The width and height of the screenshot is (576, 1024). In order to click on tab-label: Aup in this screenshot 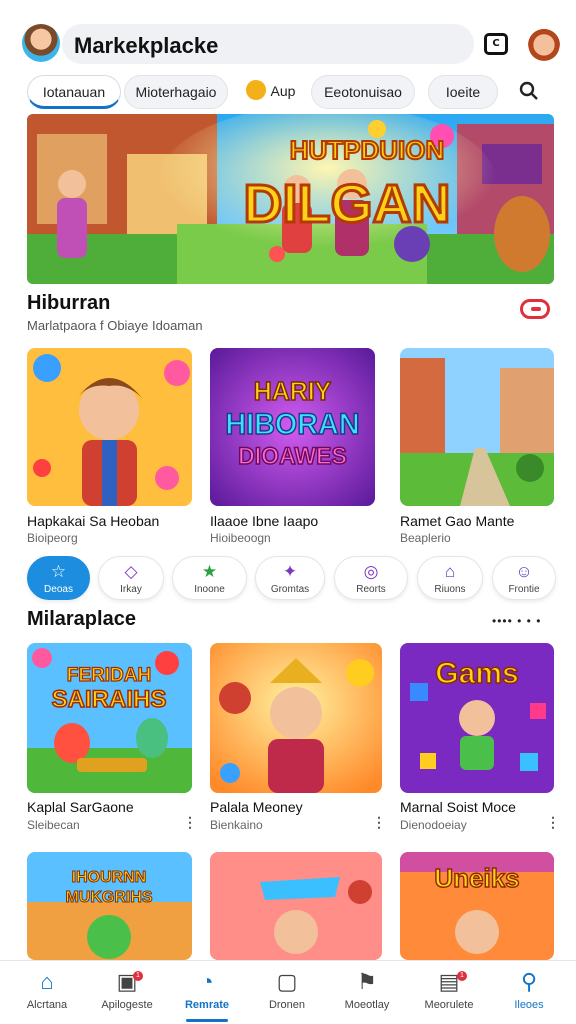, I will do `click(283, 91)`.